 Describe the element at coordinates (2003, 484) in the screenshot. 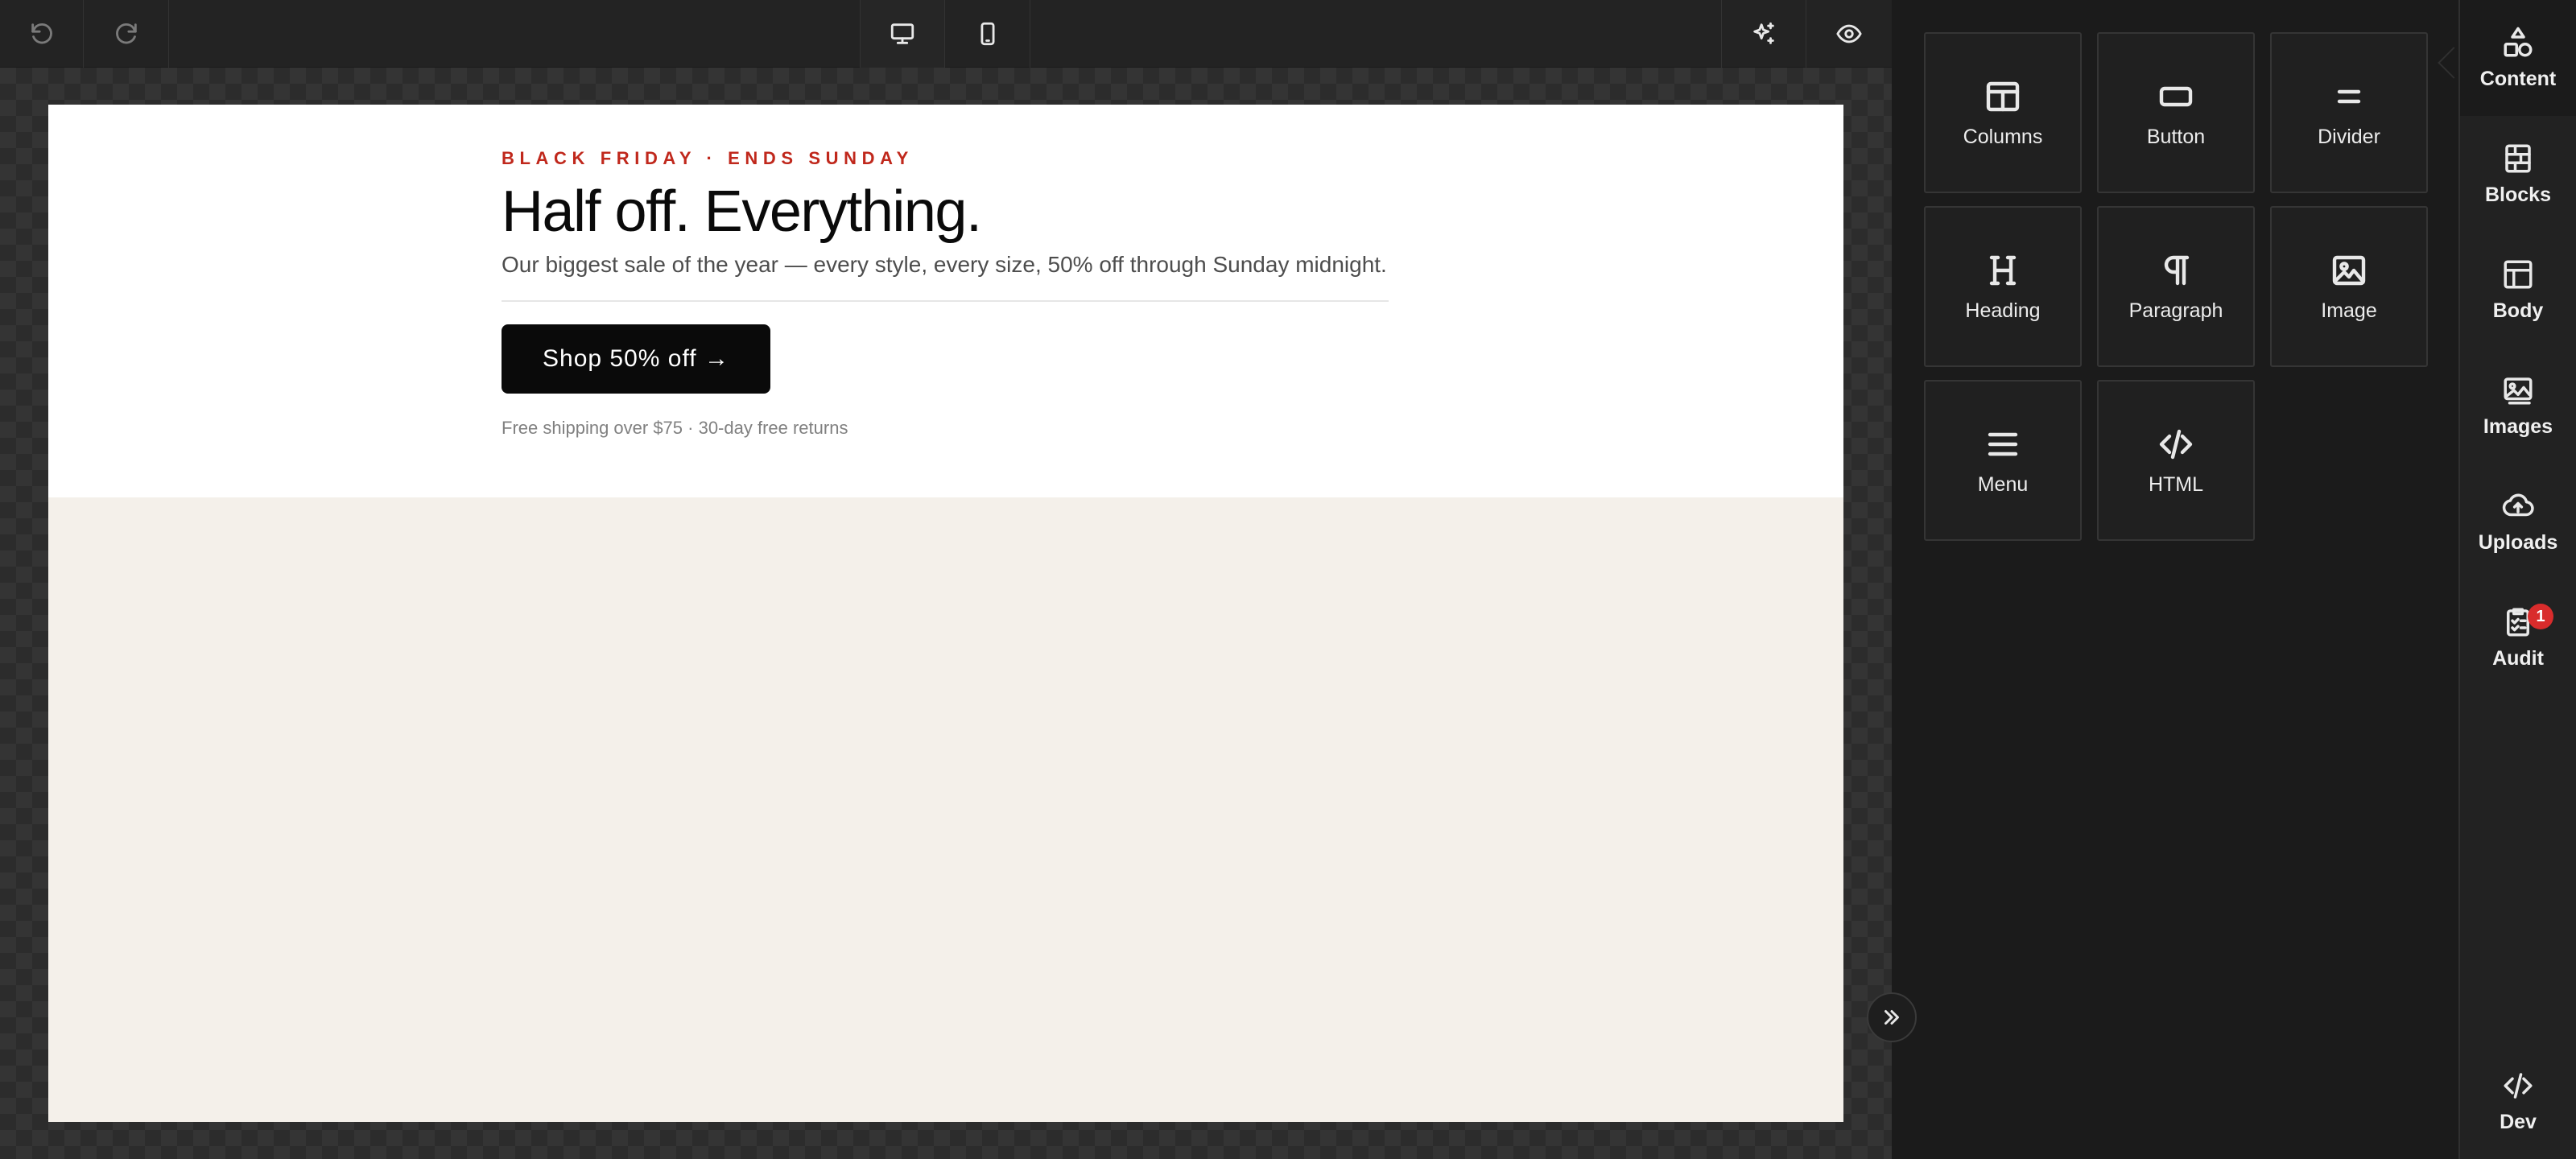

I see `tile-label: Menu` at that location.